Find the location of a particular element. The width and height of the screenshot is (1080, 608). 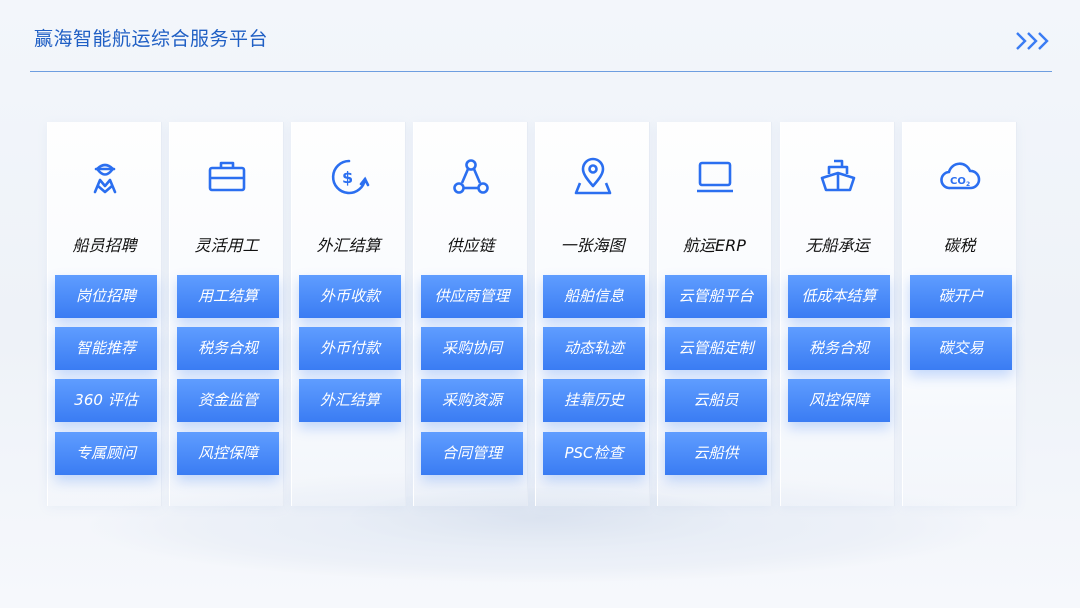

map-pin-icon is located at coordinates (593, 176).